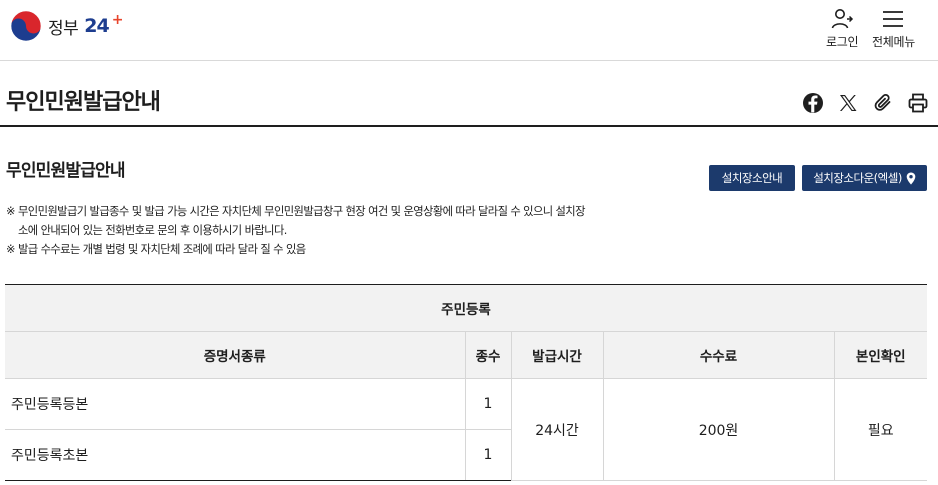 The width and height of the screenshot is (938, 485). I want to click on gov24-logo: 정부 24 +, so click(66, 26).